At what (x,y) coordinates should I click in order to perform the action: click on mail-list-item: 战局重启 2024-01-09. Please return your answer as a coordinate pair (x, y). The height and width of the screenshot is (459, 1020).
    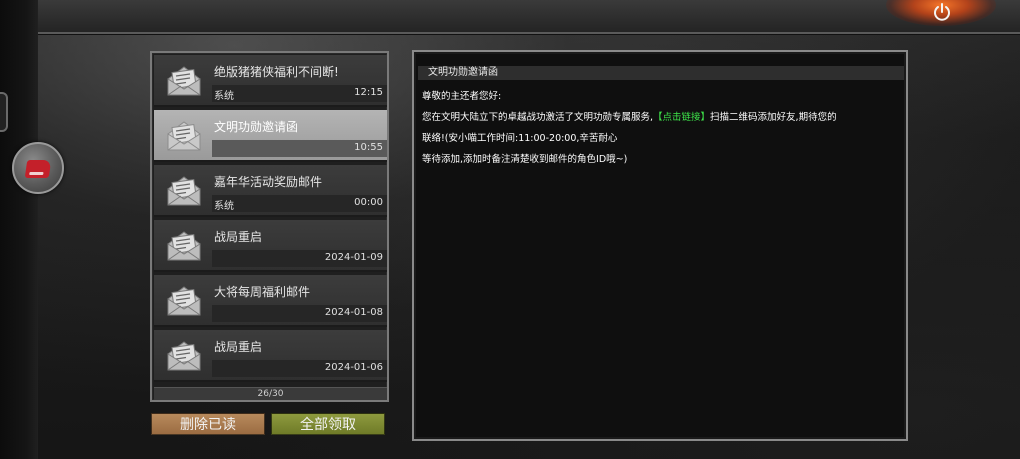
    Looking at the image, I should click on (270, 246).